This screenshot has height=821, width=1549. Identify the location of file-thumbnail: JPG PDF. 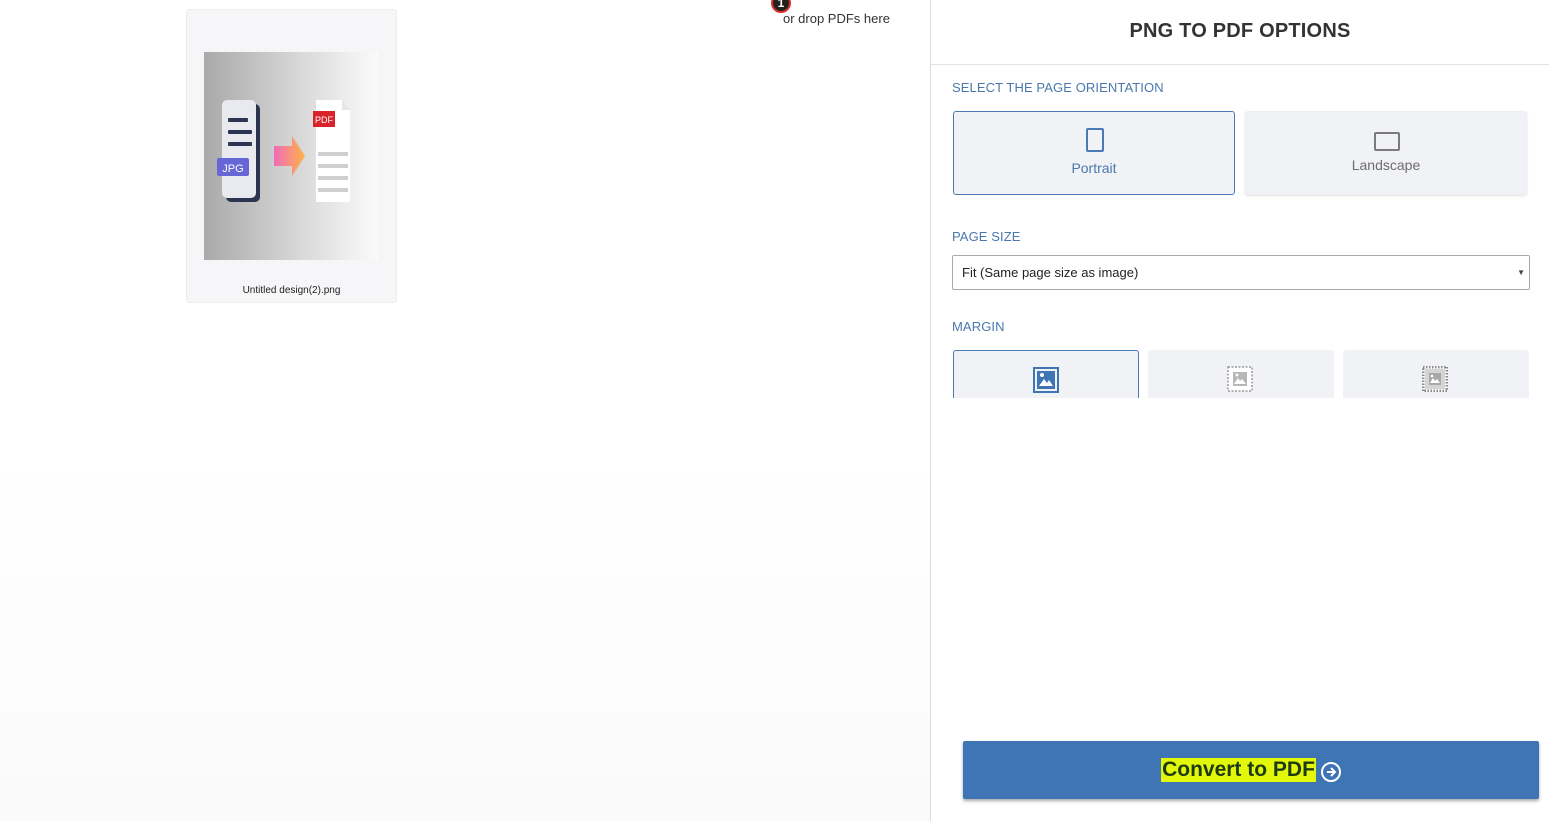
(291, 156).